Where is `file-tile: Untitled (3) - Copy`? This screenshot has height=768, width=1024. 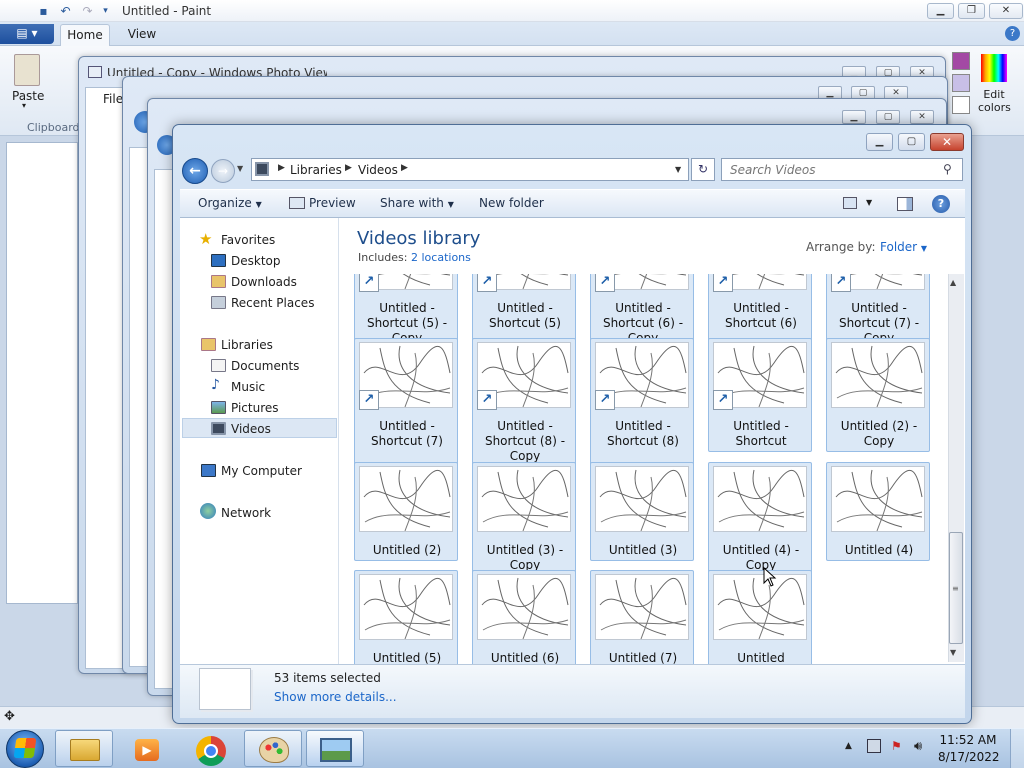
file-tile: Untitled (3) - Copy is located at coordinates (524, 519).